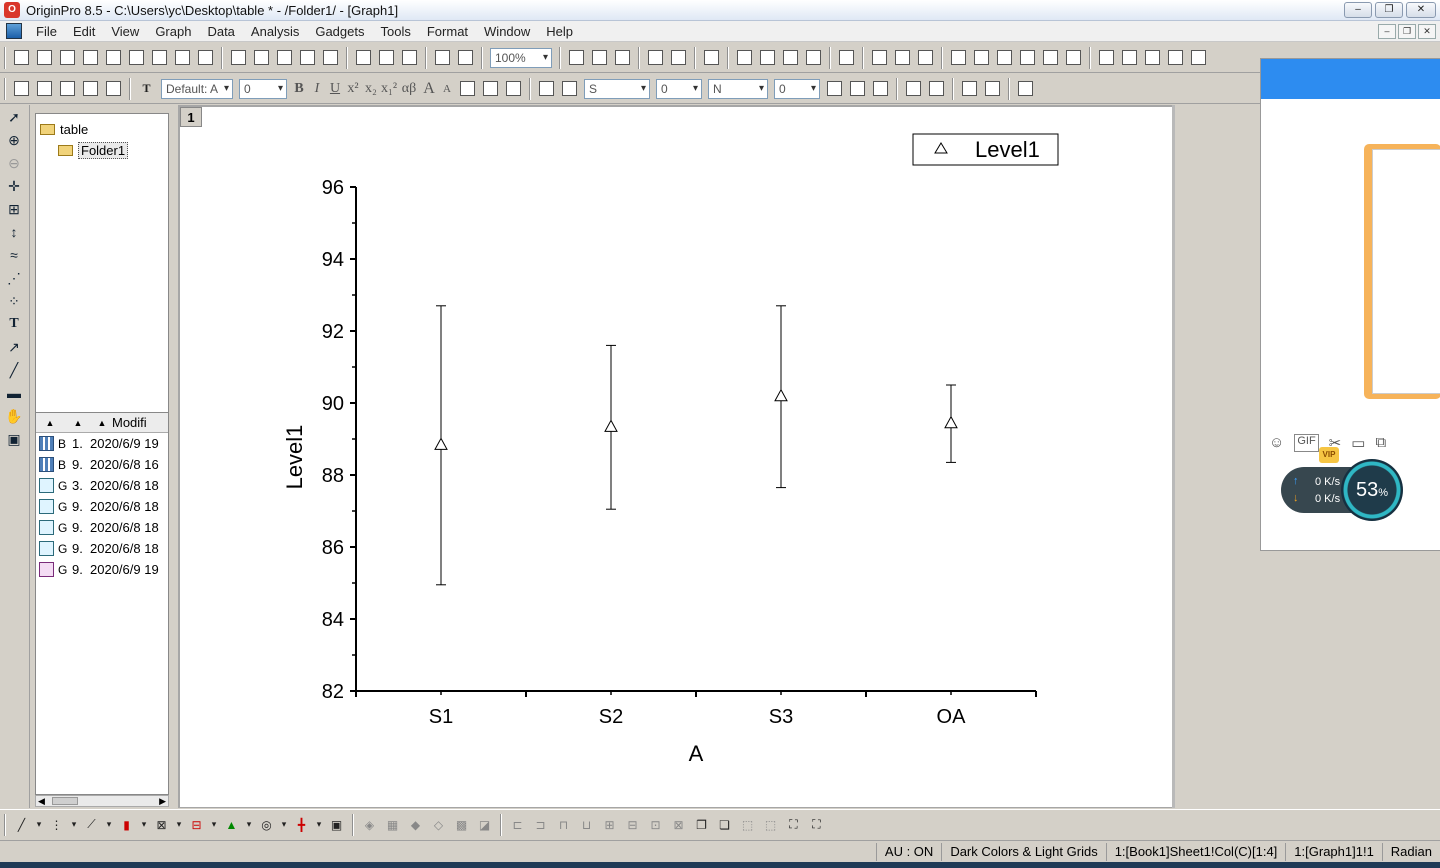 The height and width of the screenshot is (868, 1440). What do you see at coordinates (369, 824) in the screenshot?
I see `3d-plot-icon: ◈` at bounding box center [369, 824].